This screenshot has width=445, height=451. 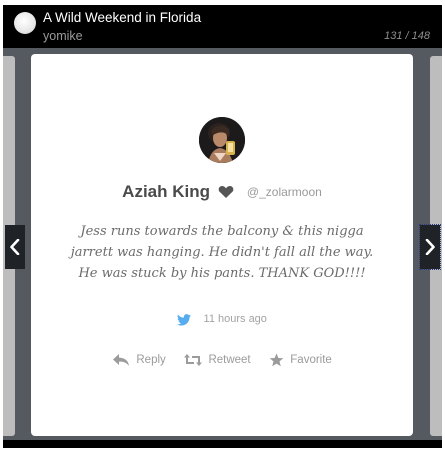 What do you see at coordinates (151, 359) in the screenshot?
I see `reply-label: Reply` at bounding box center [151, 359].